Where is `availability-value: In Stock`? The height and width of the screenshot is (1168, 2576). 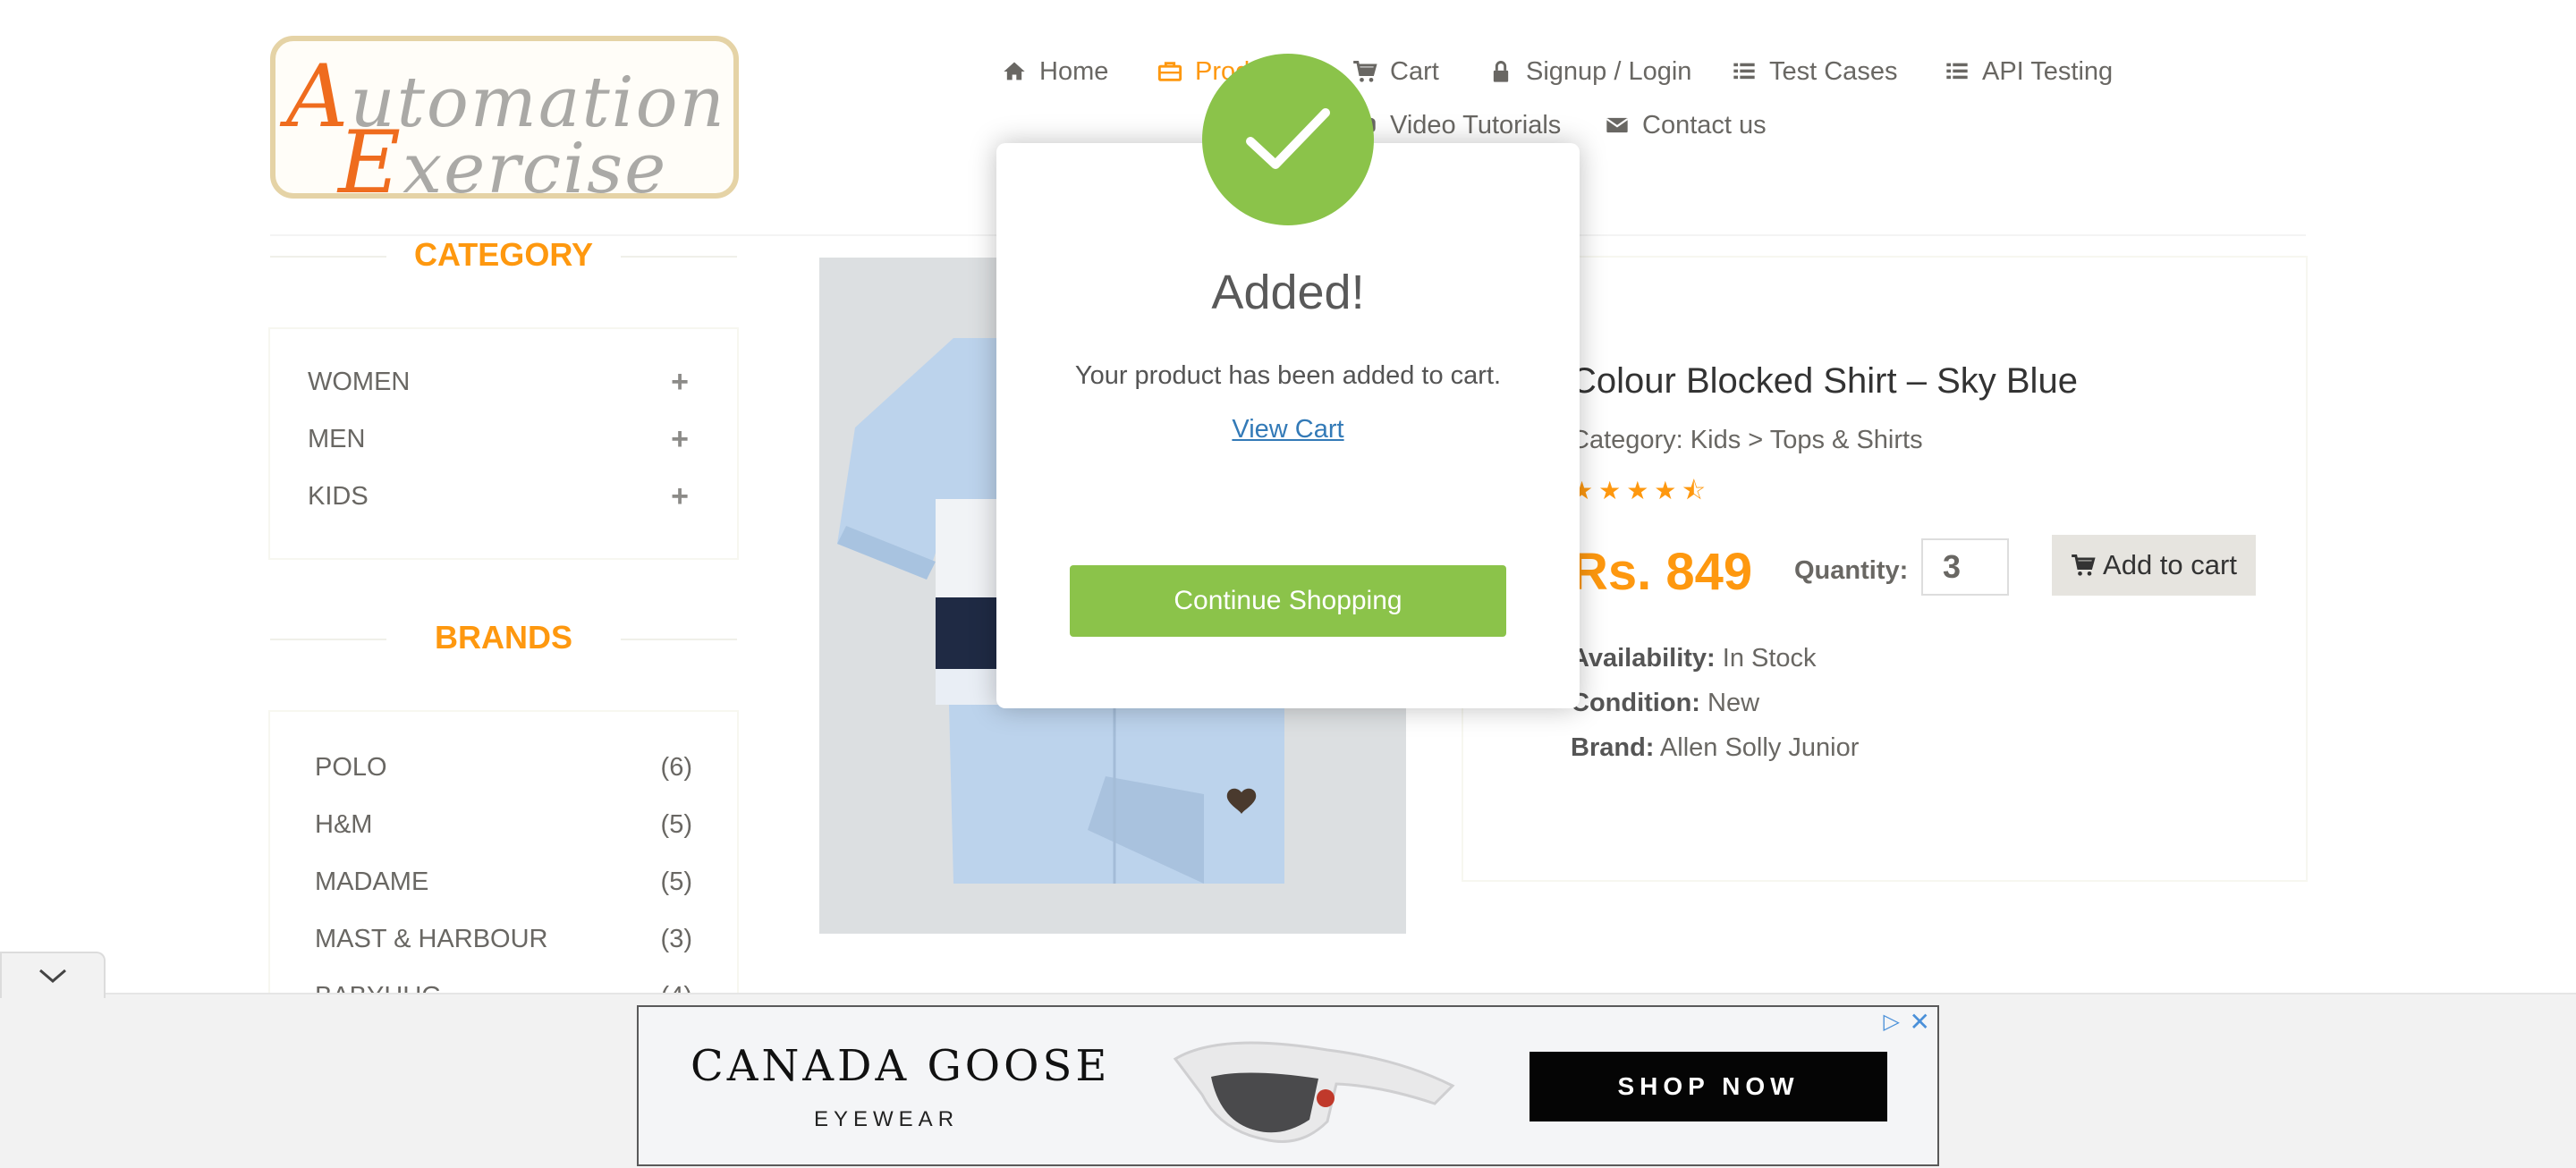 availability-value: In Stock is located at coordinates (1769, 658).